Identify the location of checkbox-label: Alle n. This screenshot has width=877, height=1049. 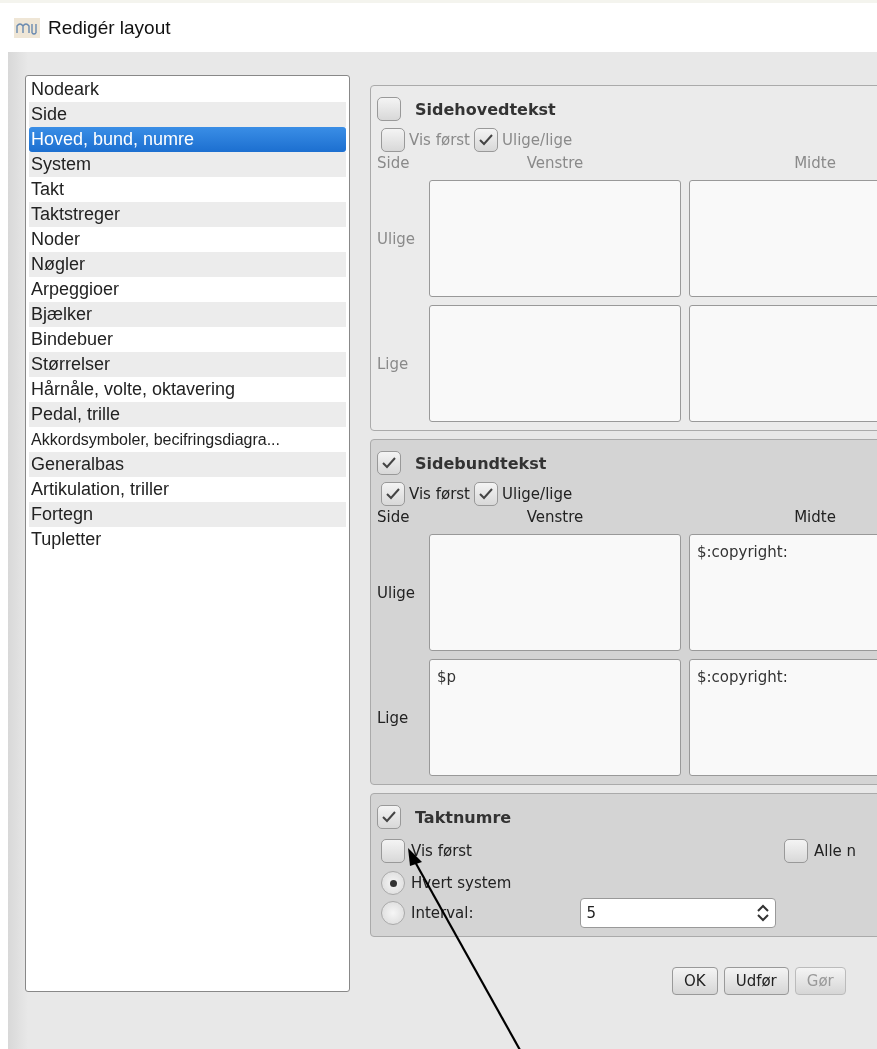
(835, 851).